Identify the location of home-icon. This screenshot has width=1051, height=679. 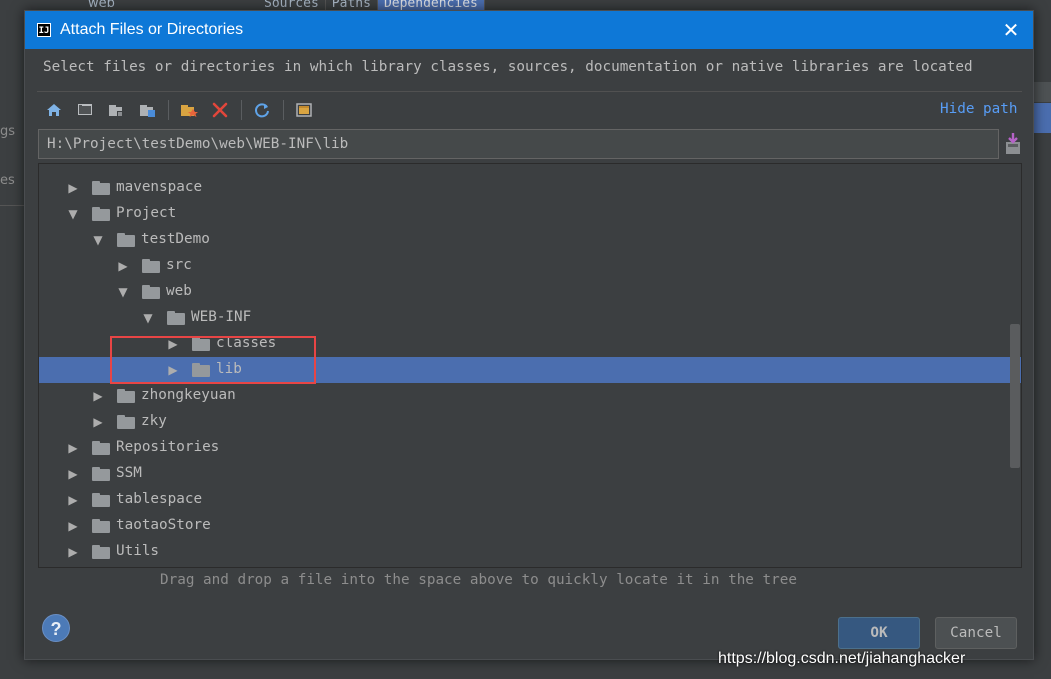
(54, 110).